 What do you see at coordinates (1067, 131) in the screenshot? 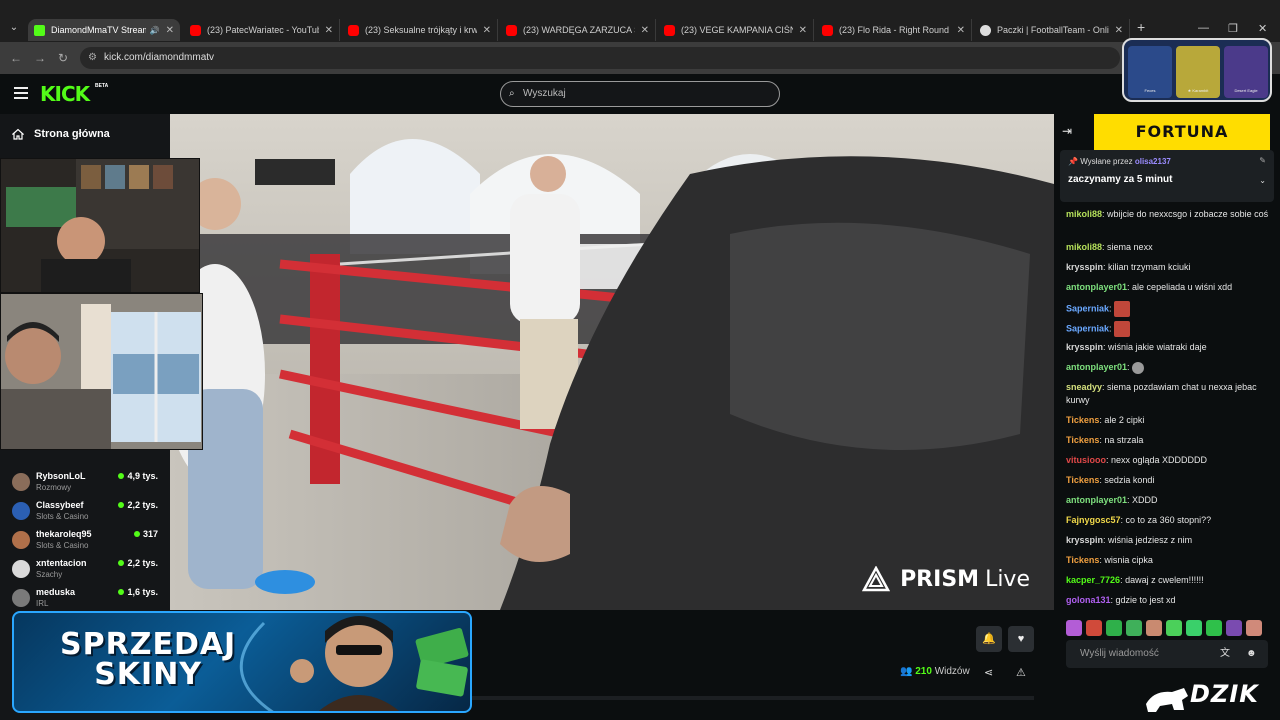
I see `collapse-chat-icon: ⇥` at bounding box center [1067, 131].